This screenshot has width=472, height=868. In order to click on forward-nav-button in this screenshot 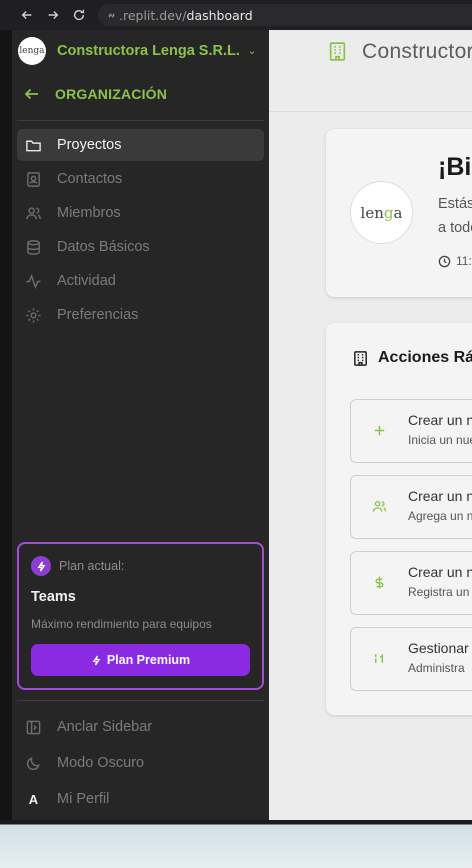, I will do `click(53, 15)`.